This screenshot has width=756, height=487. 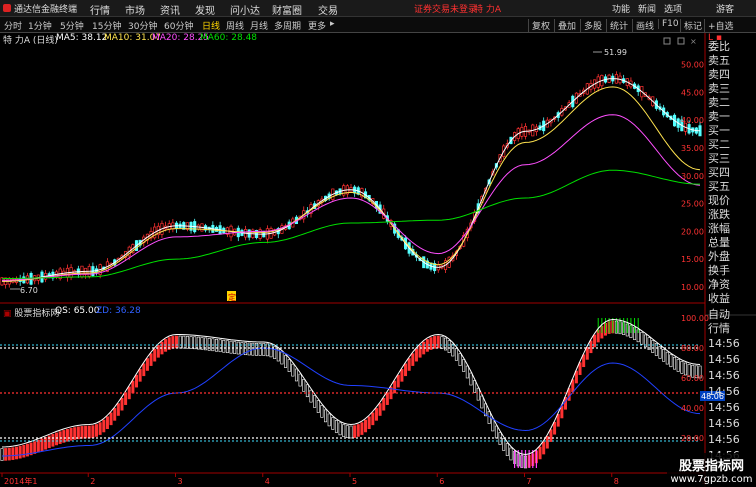 What do you see at coordinates (692, 259) in the screenshot?
I see `y-tick-label: 15.00` at bounding box center [692, 259].